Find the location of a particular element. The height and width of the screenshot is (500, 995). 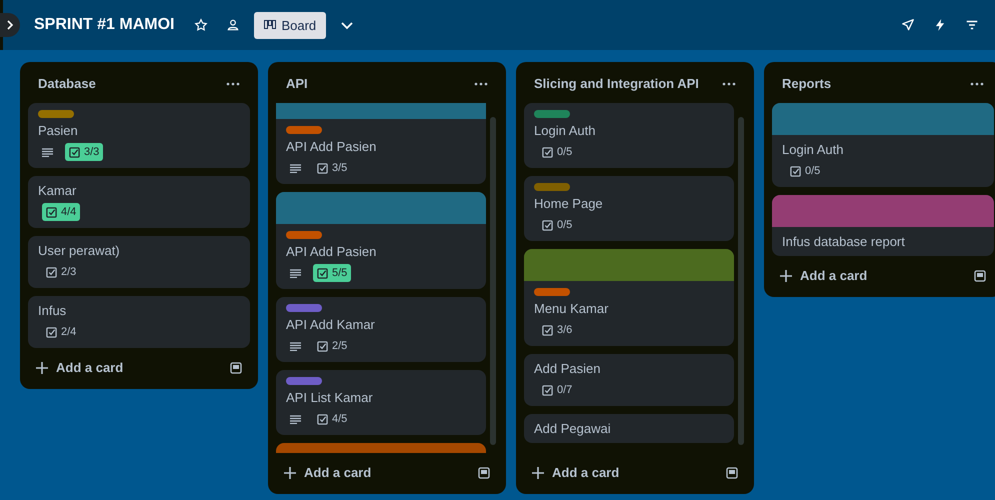

card-title: Home Page is located at coordinates (569, 203).